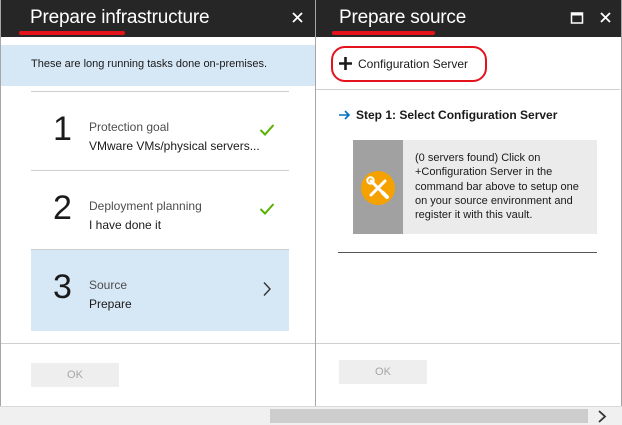 Image resolution: width=622 pixels, height=425 pixels. What do you see at coordinates (120, 17) in the screenshot?
I see `blade-title: Prepare infrastructure` at bounding box center [120, 17].